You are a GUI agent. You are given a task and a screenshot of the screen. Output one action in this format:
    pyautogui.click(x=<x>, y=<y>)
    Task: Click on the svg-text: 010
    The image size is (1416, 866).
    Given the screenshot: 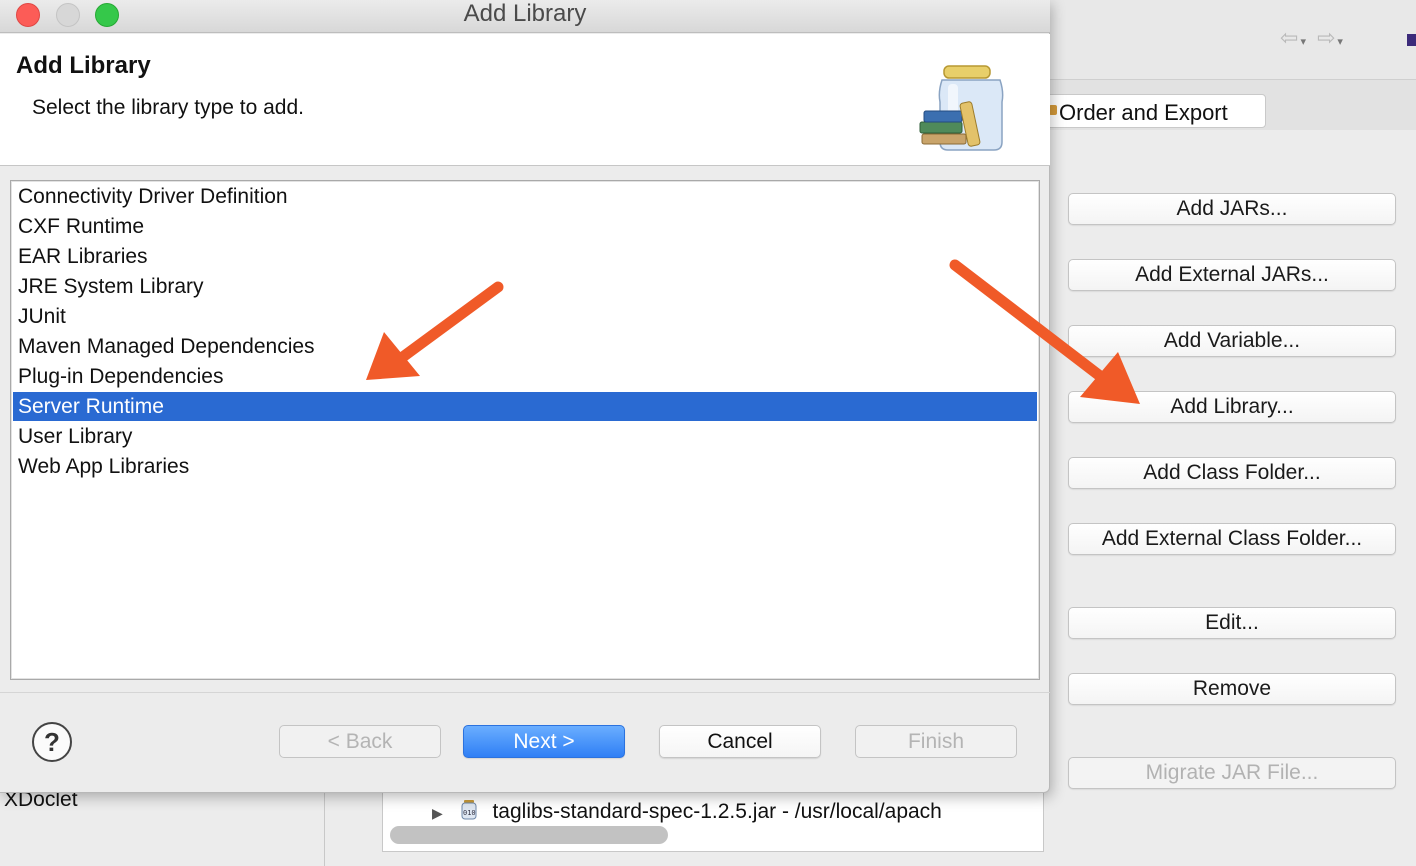 What is the action you would take?
    pyautogui.click(x=469, y=813)
    